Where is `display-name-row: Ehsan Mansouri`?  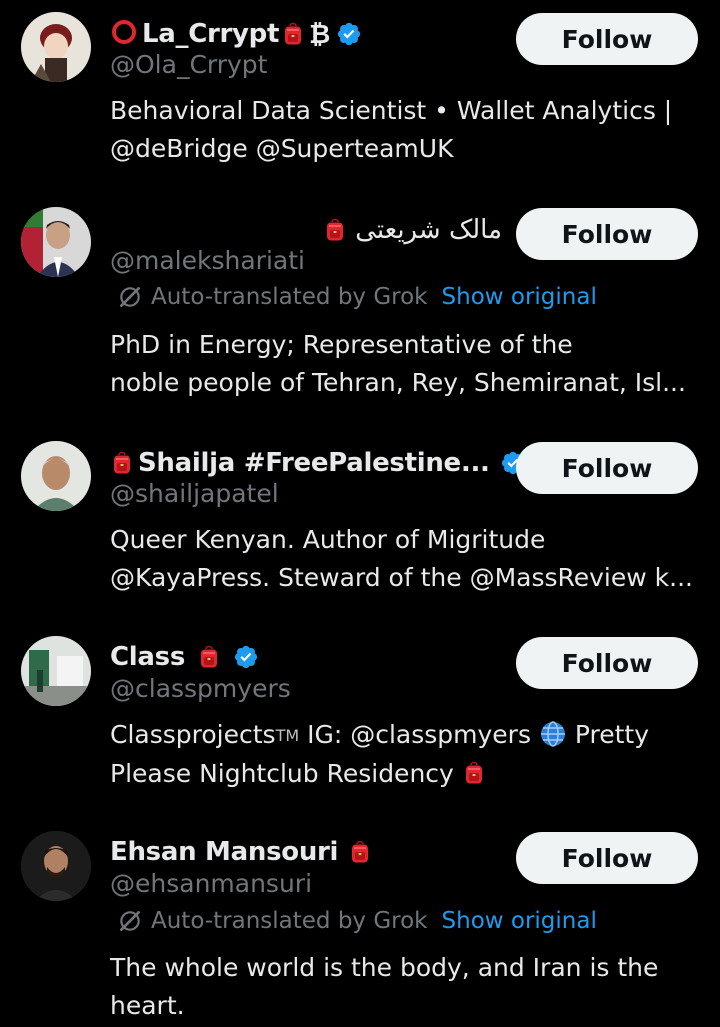
display-name-row: Ehsan Mansouri is located at coordinates (241, 852).